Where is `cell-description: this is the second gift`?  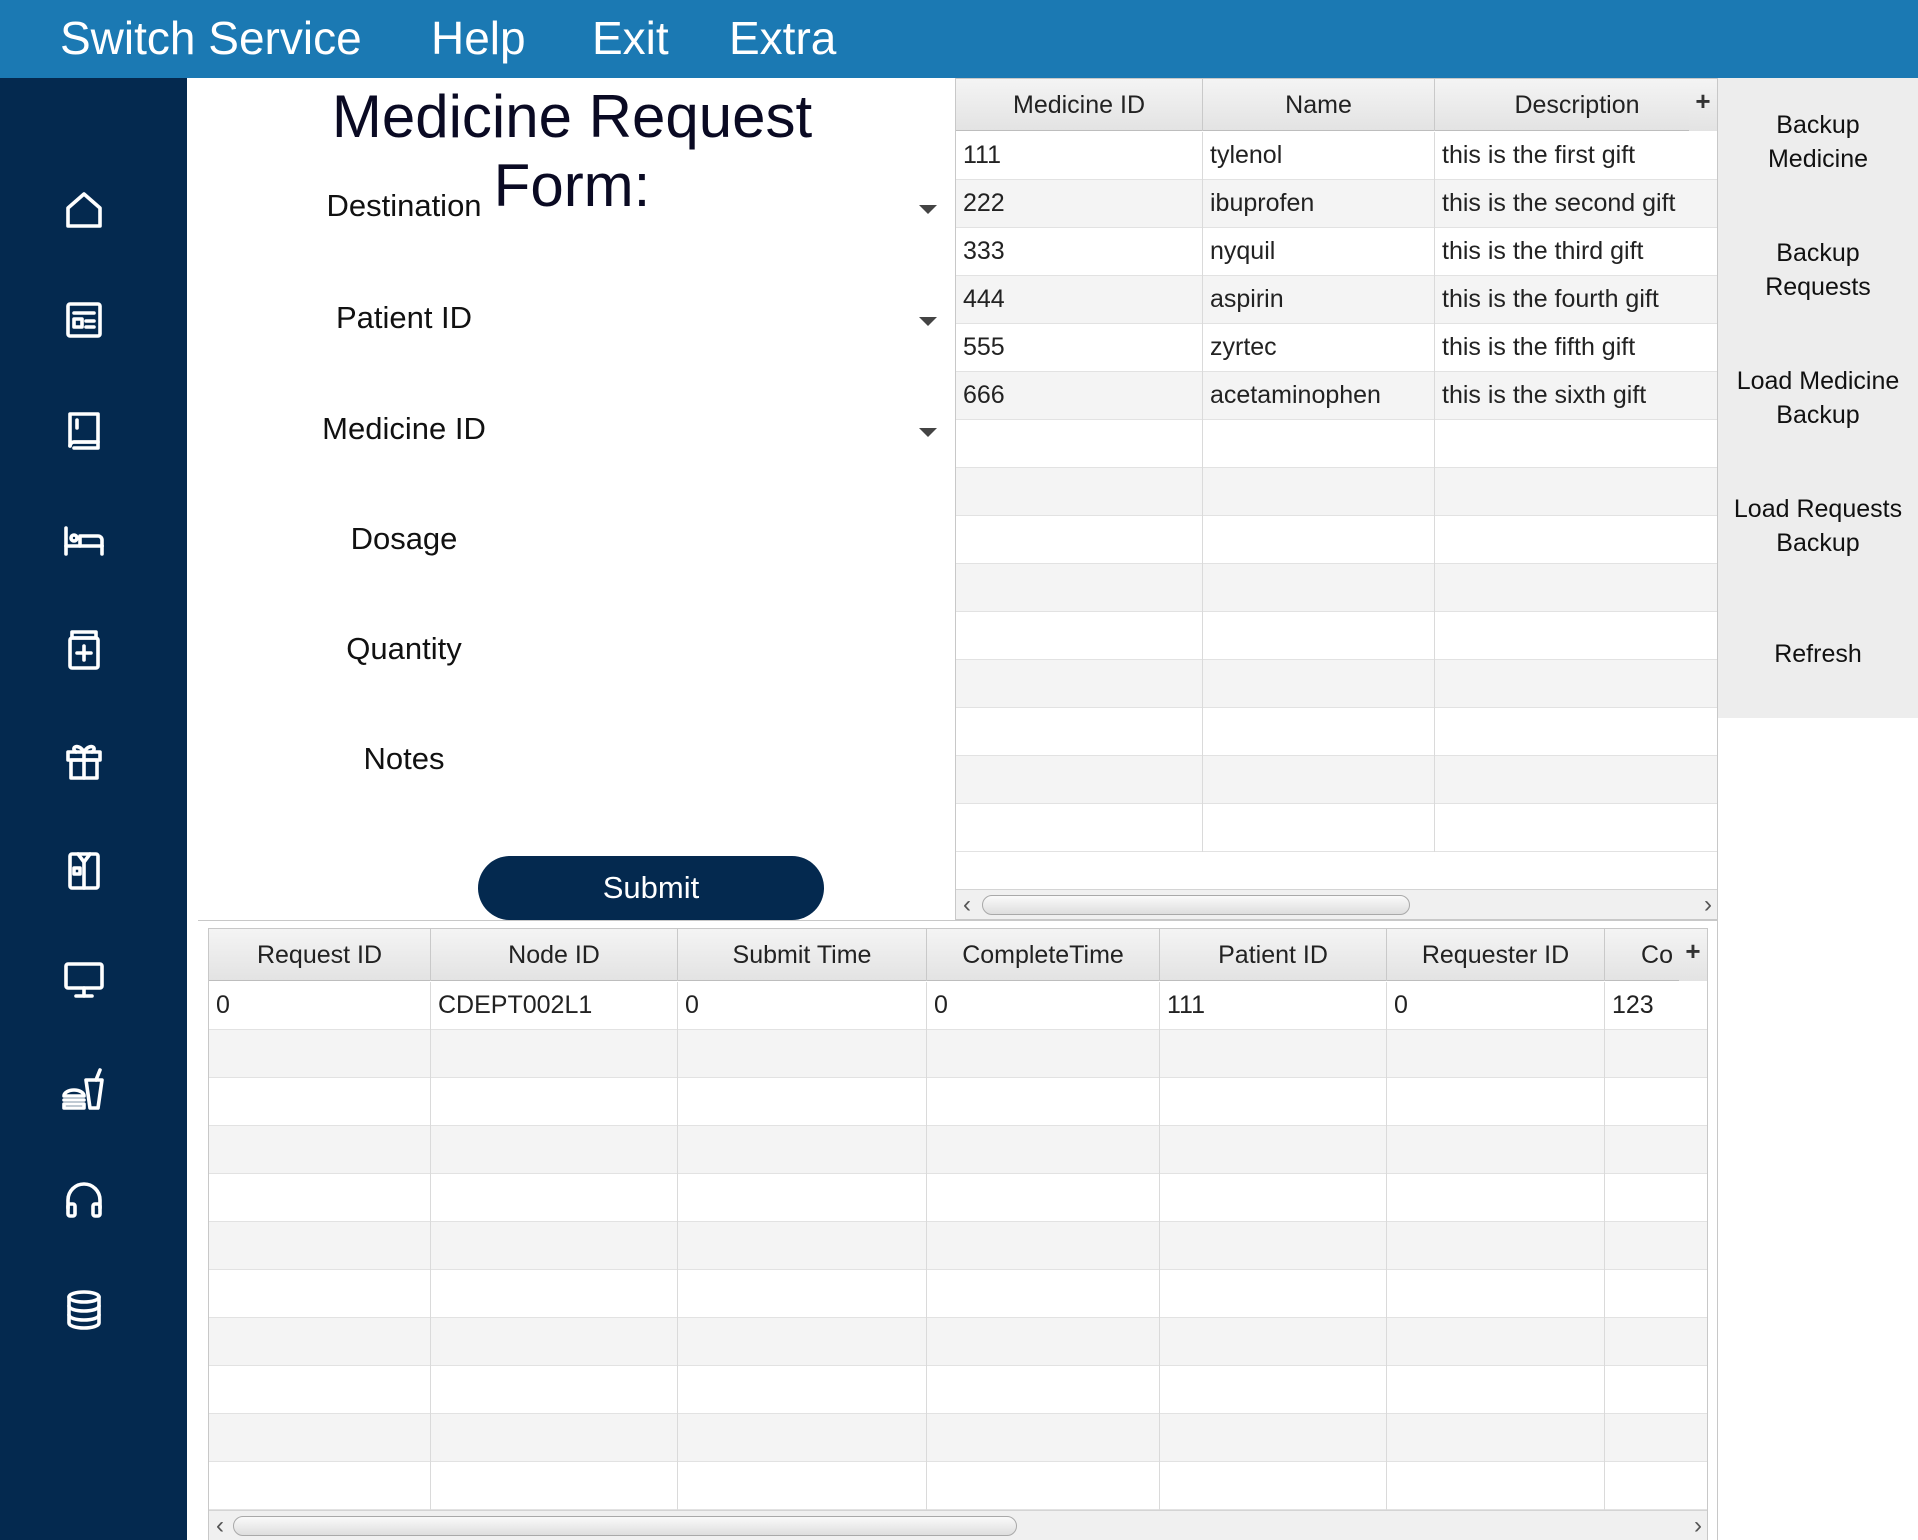 cell-description: this is the second gift is located at coordinates (1576, 204).